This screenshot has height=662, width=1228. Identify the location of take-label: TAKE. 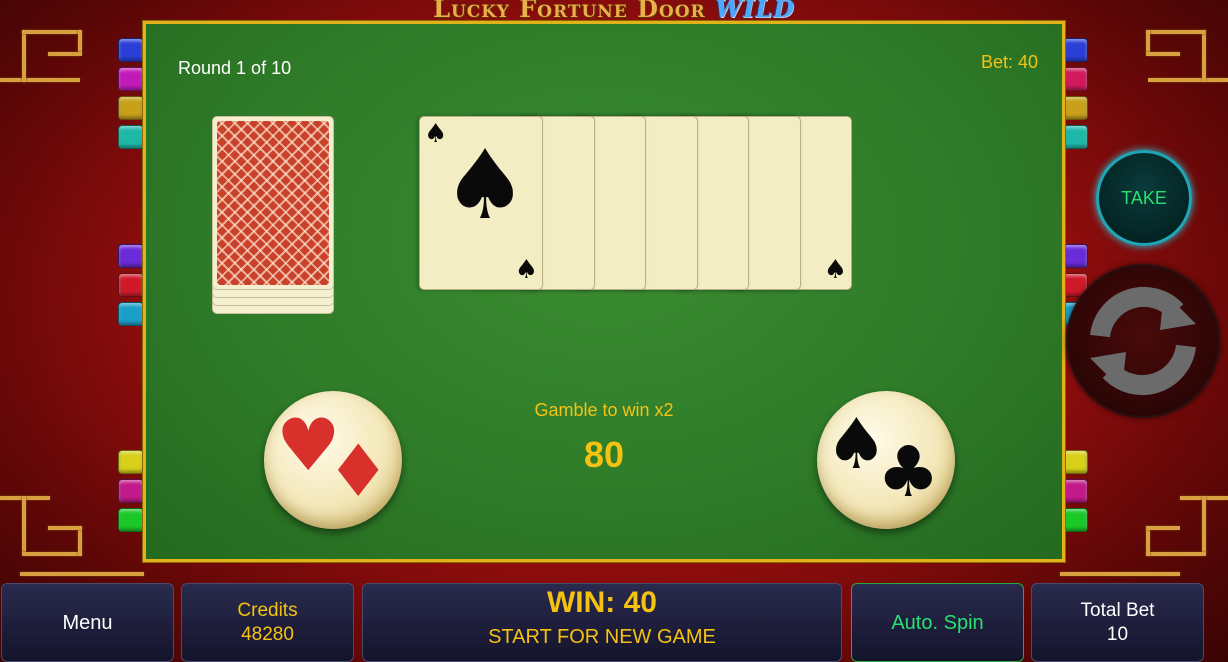
(1144, 197).